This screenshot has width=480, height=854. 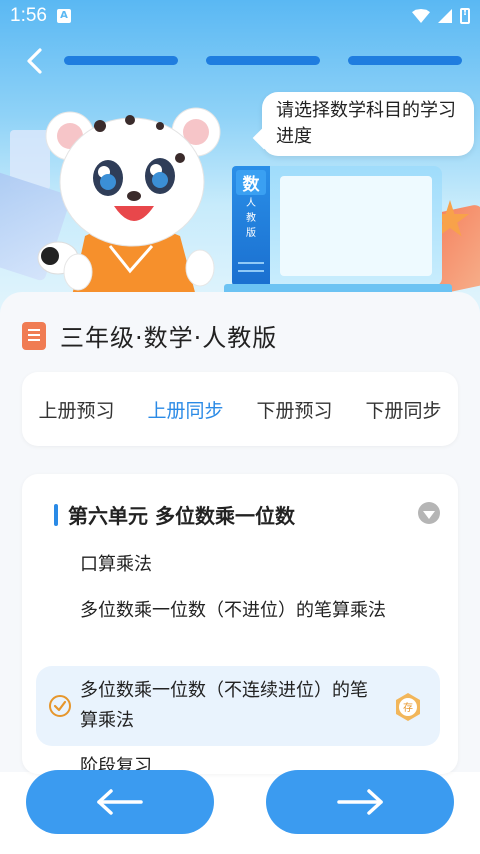 I want to click on save-badge-icon: 存, so click(x=408, y=707).